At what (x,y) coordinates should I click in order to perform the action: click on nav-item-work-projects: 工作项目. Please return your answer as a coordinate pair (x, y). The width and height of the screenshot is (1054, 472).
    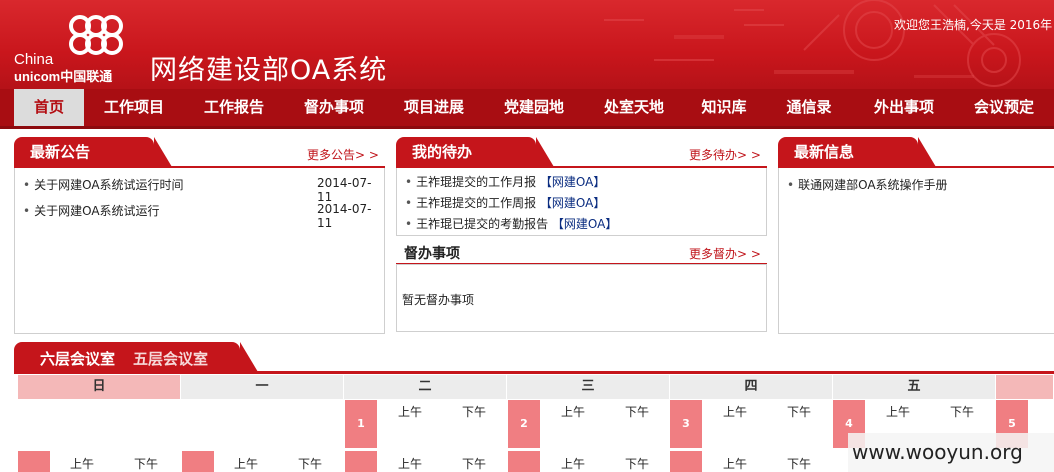
    Looking at the image, I should click on (134, 107).